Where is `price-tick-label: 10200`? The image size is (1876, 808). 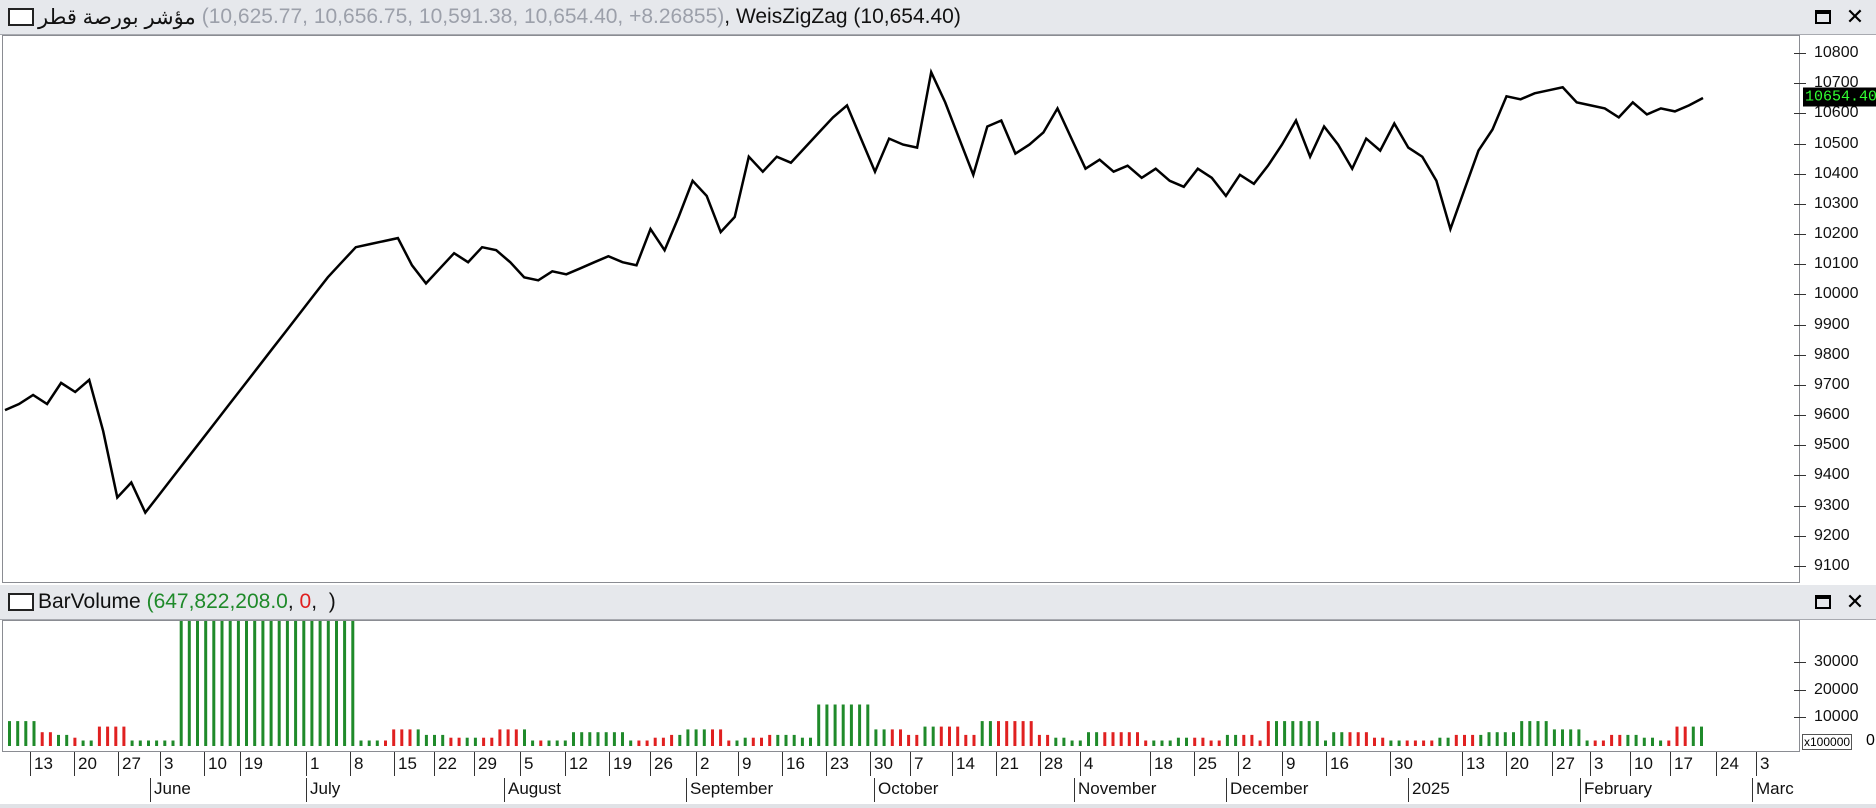
price-tick-label: 10200 is located at coordinates (1826, 234).